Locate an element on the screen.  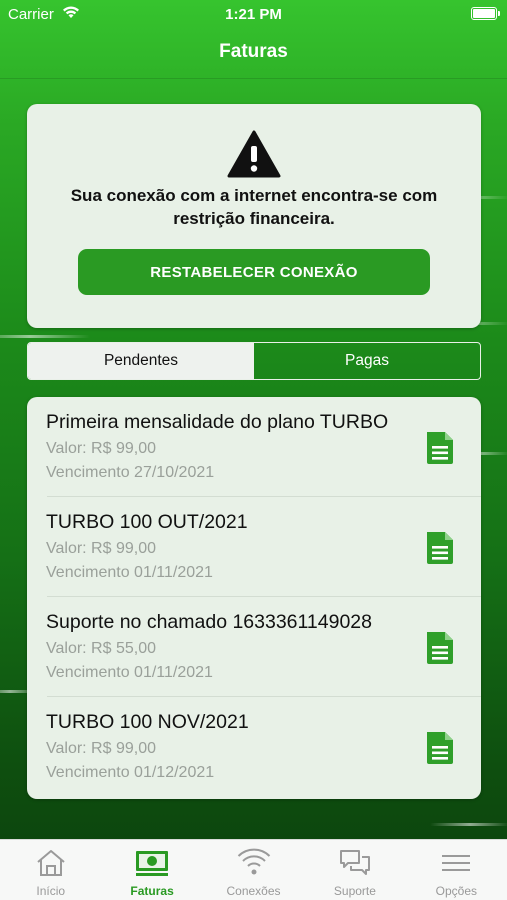
restore-connection-button: RESTABELECER CONEXÃO is located at coordinates (254, 272).